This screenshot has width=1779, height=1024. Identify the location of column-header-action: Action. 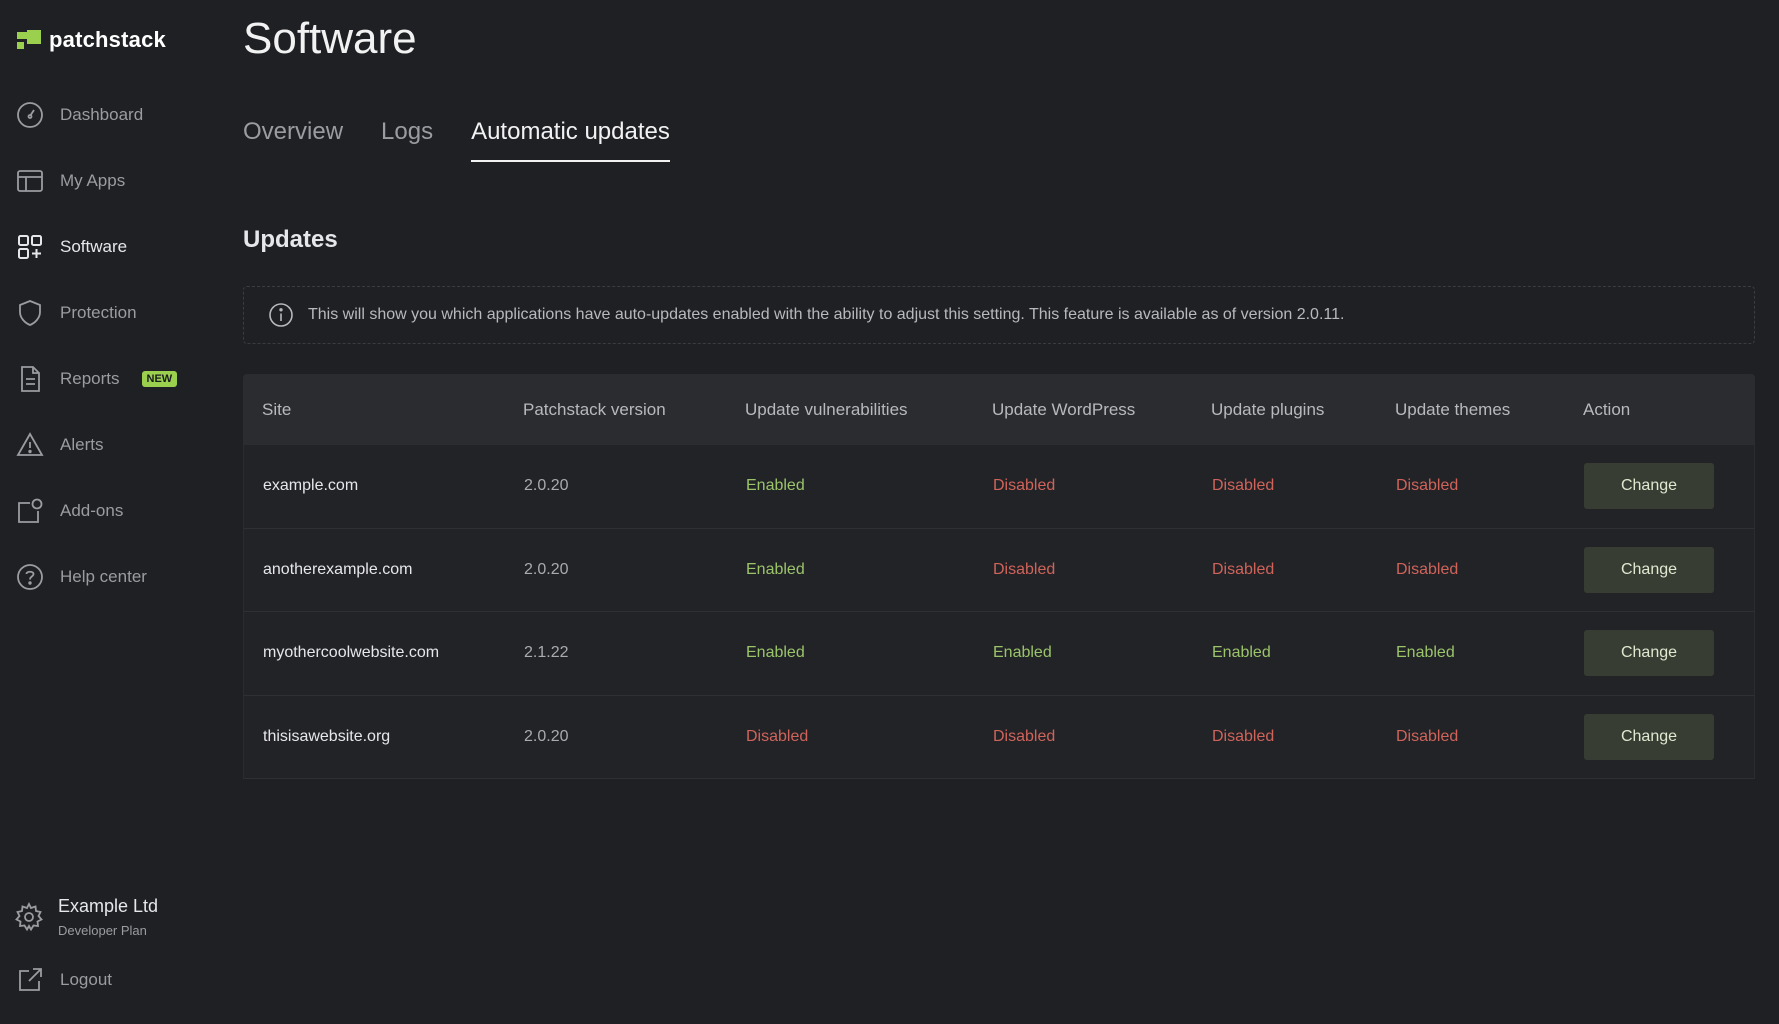
(1607, 409).